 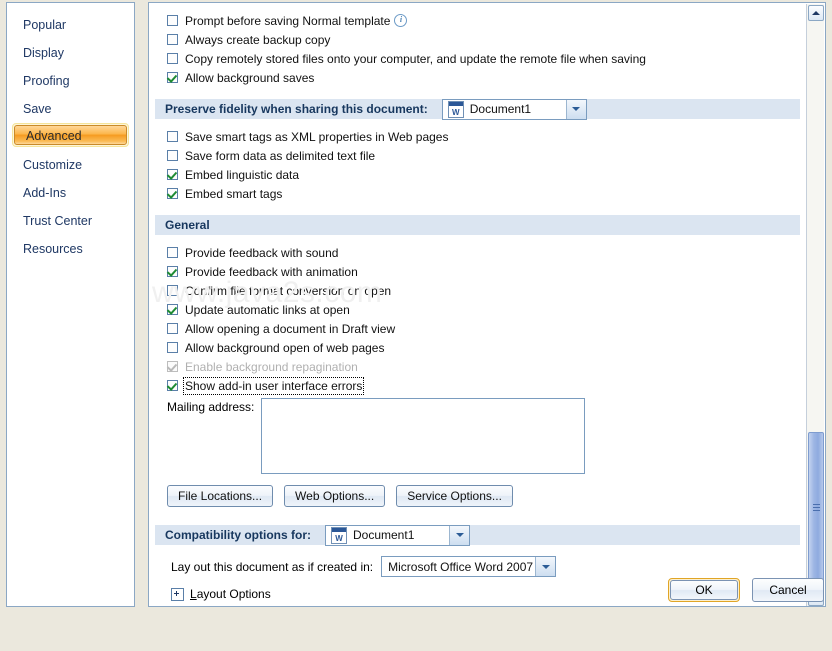 I want to click on sidebar-item-resources: Resources, so click(x=70, y=249).